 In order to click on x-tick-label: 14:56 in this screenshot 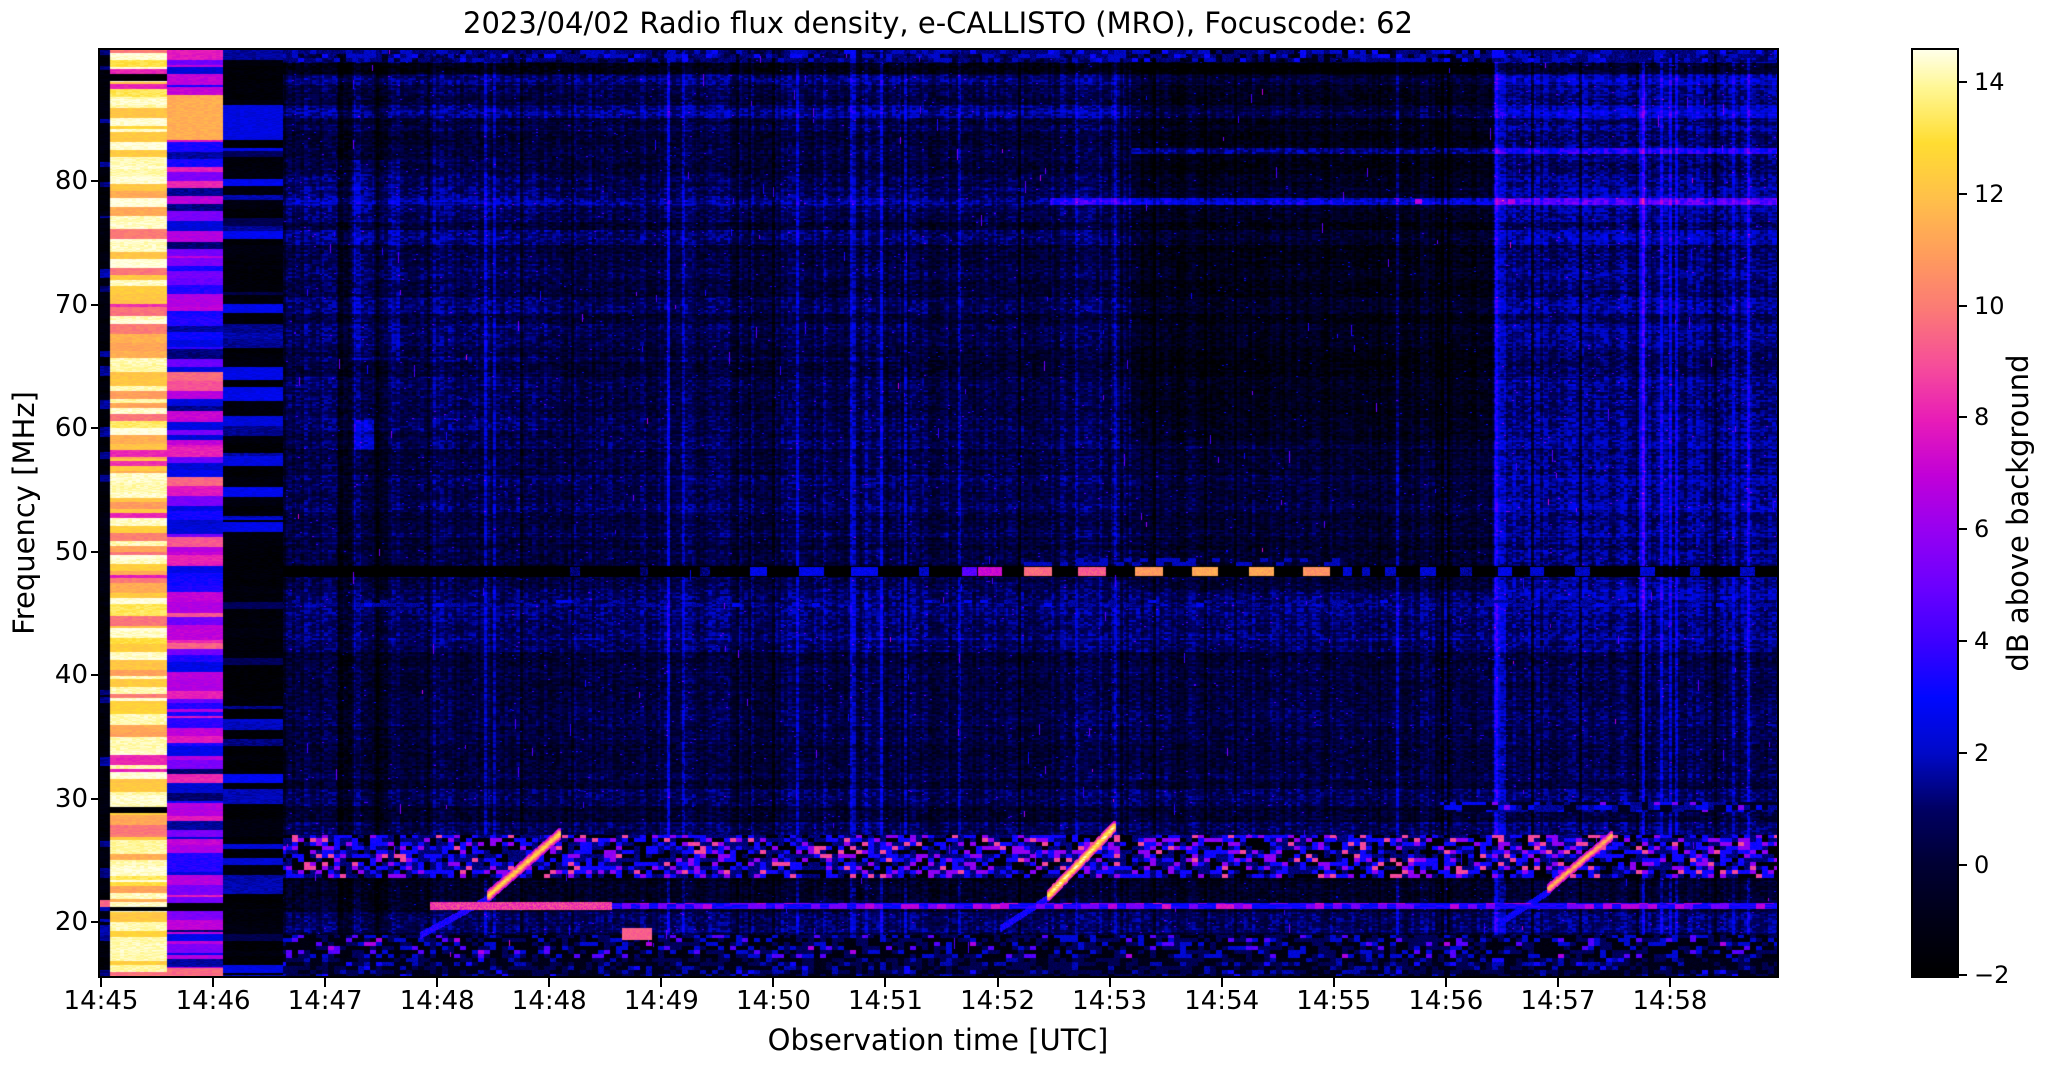, I will do `click(1446, 1001)`.